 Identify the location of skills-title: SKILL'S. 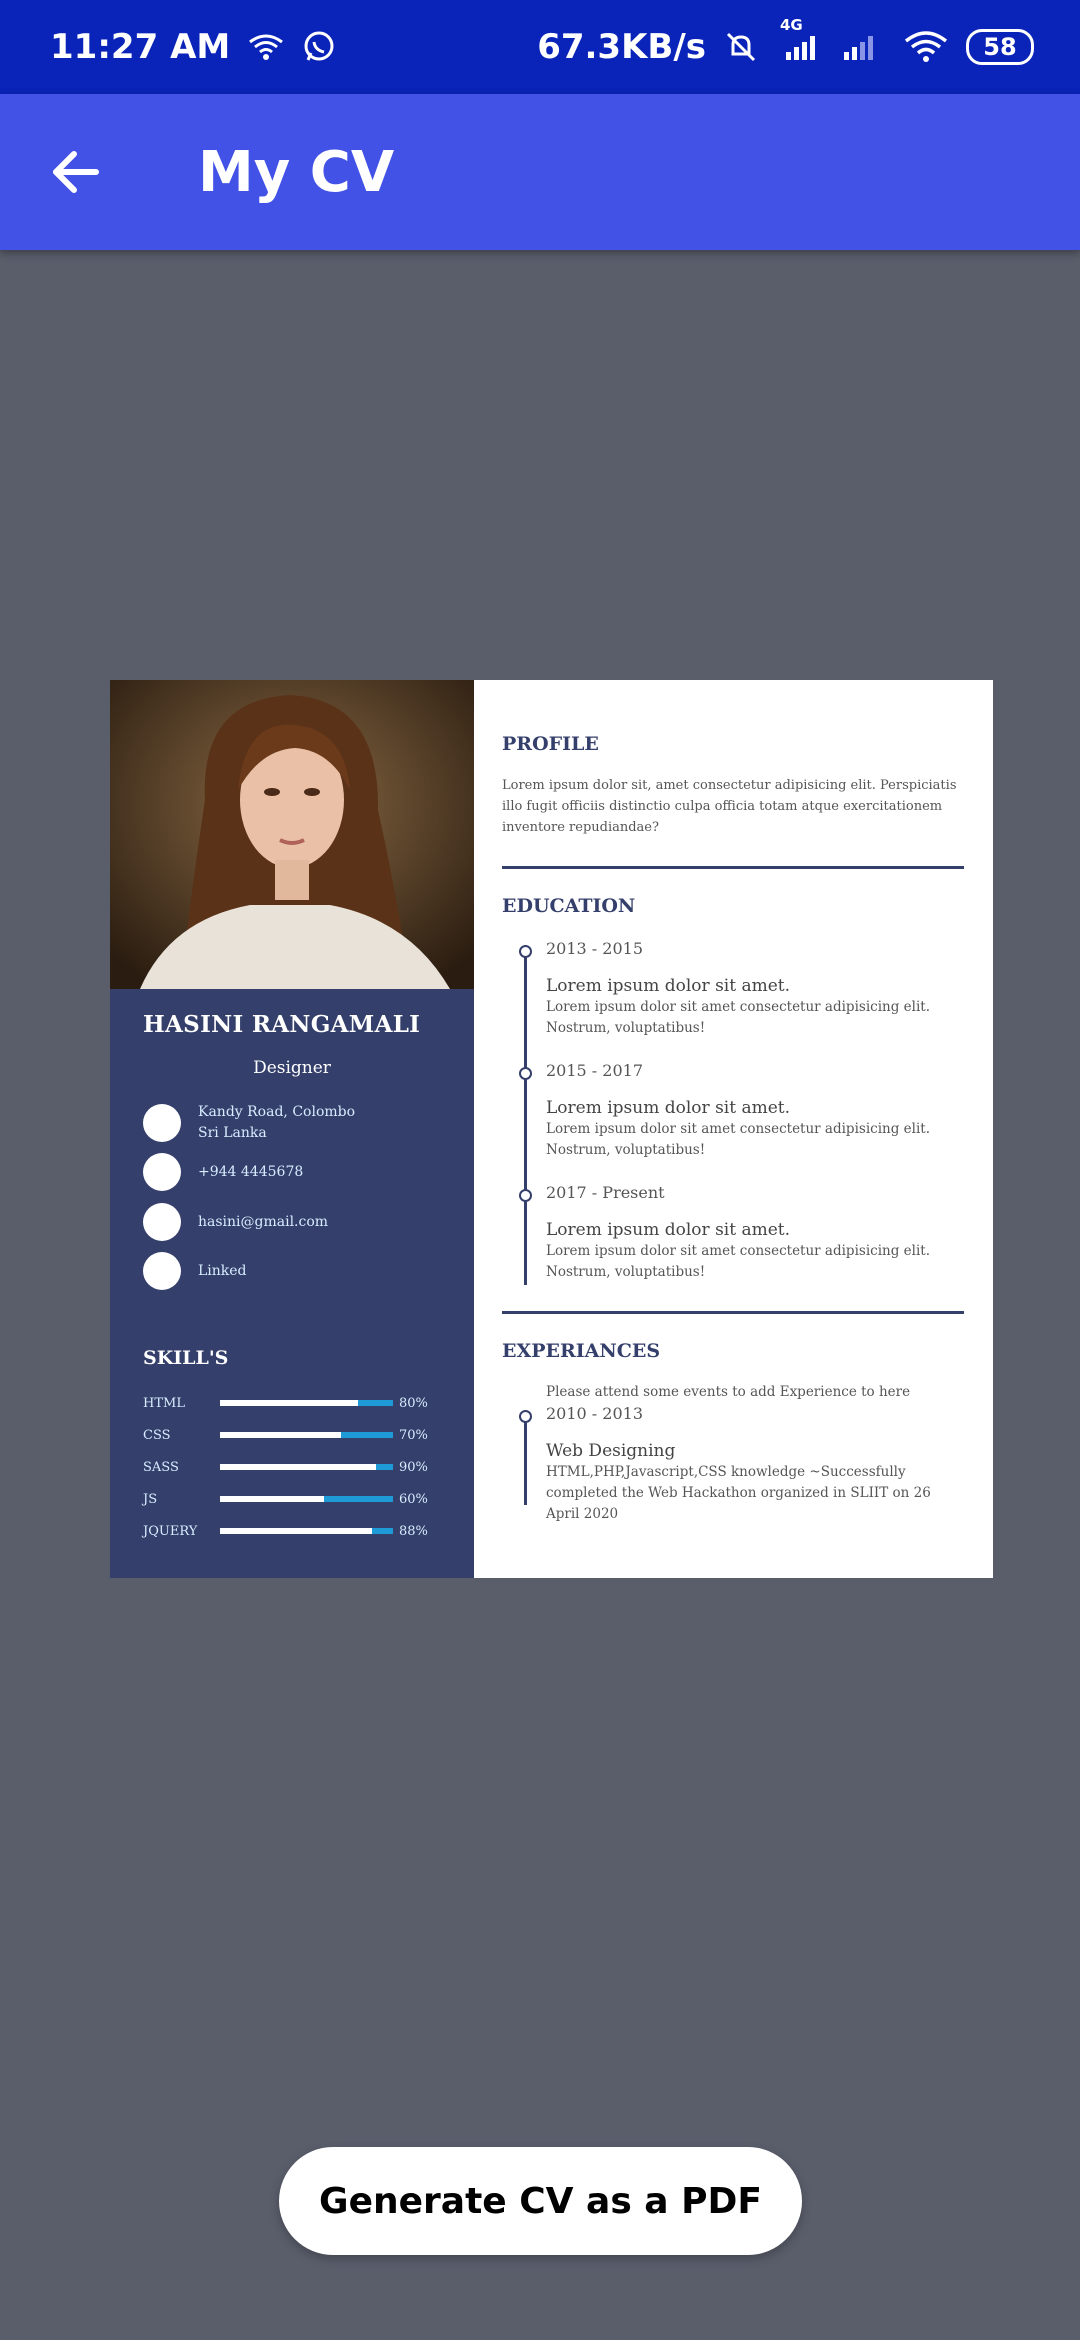
(186, 1358).